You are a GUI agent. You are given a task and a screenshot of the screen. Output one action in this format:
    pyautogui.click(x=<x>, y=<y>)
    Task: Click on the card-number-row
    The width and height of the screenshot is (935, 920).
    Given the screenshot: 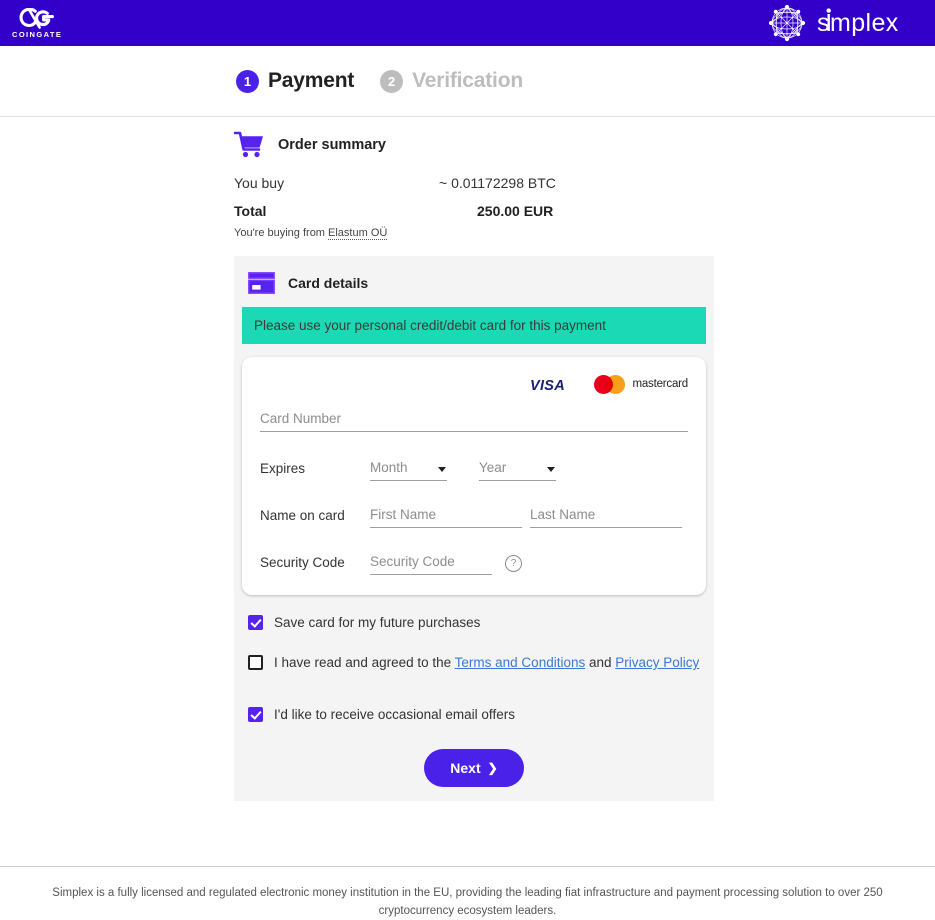 What is the action you would take?
    pyautogui.click(x=474, y=420)
    